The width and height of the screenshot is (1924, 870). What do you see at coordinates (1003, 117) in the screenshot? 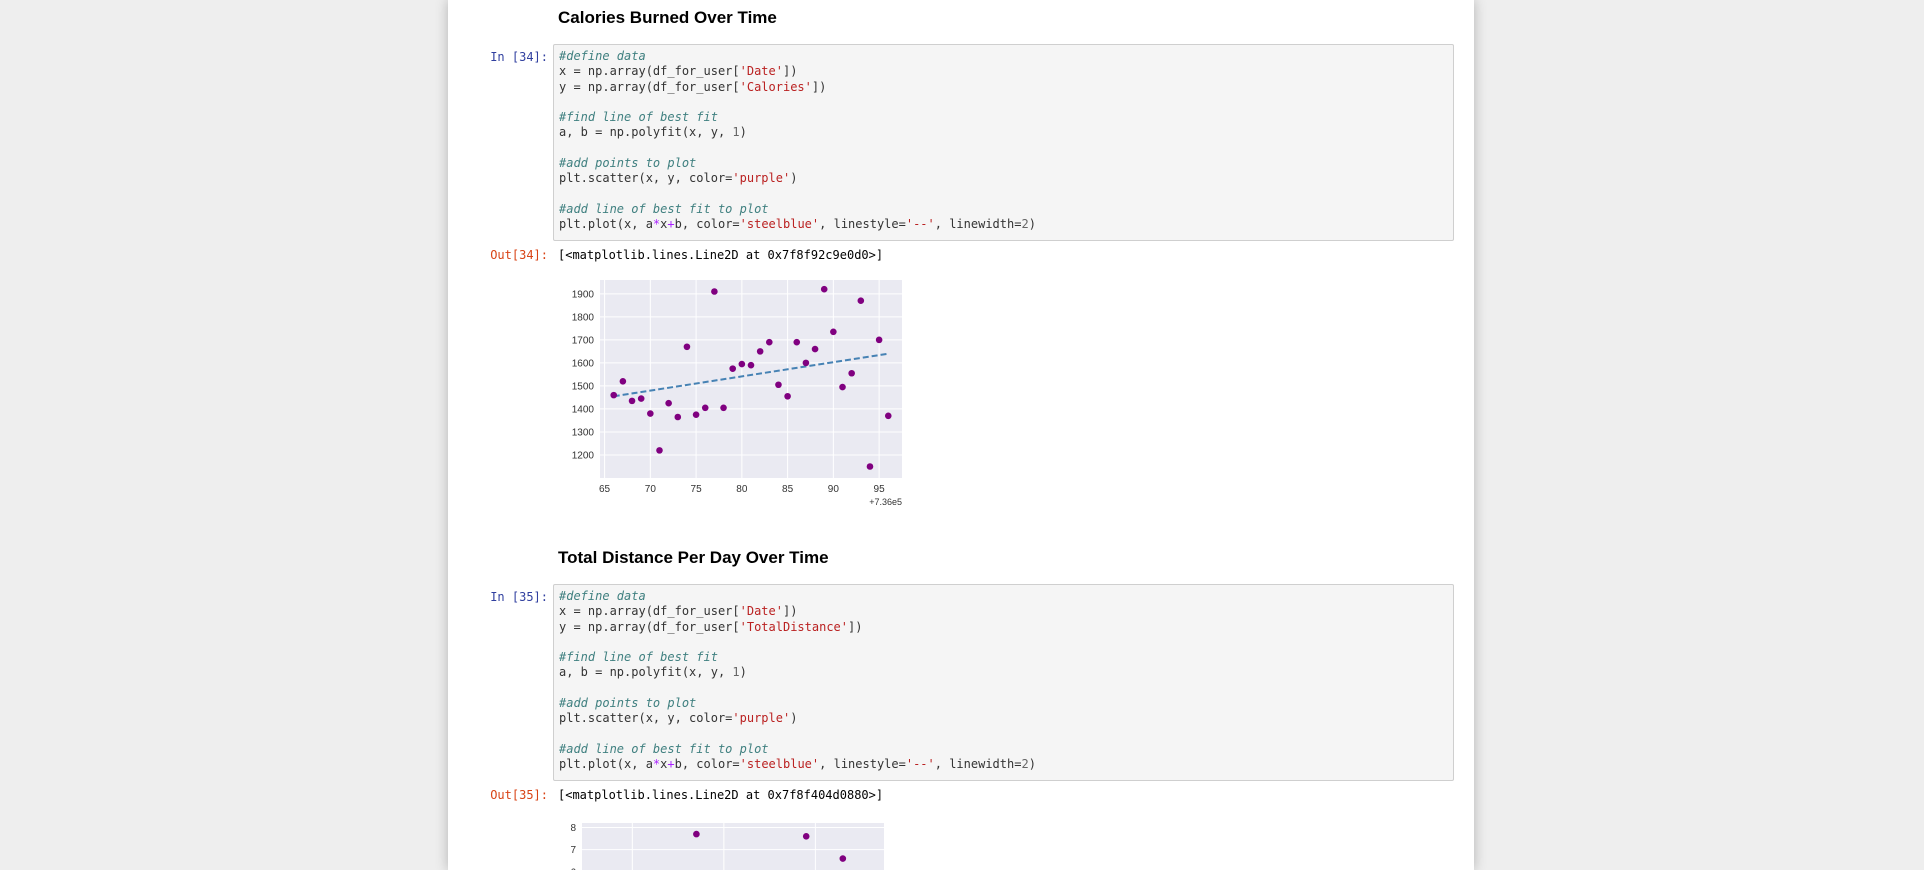
I see `code-line: #find line of best fit` at bounding box center [1003, 117].